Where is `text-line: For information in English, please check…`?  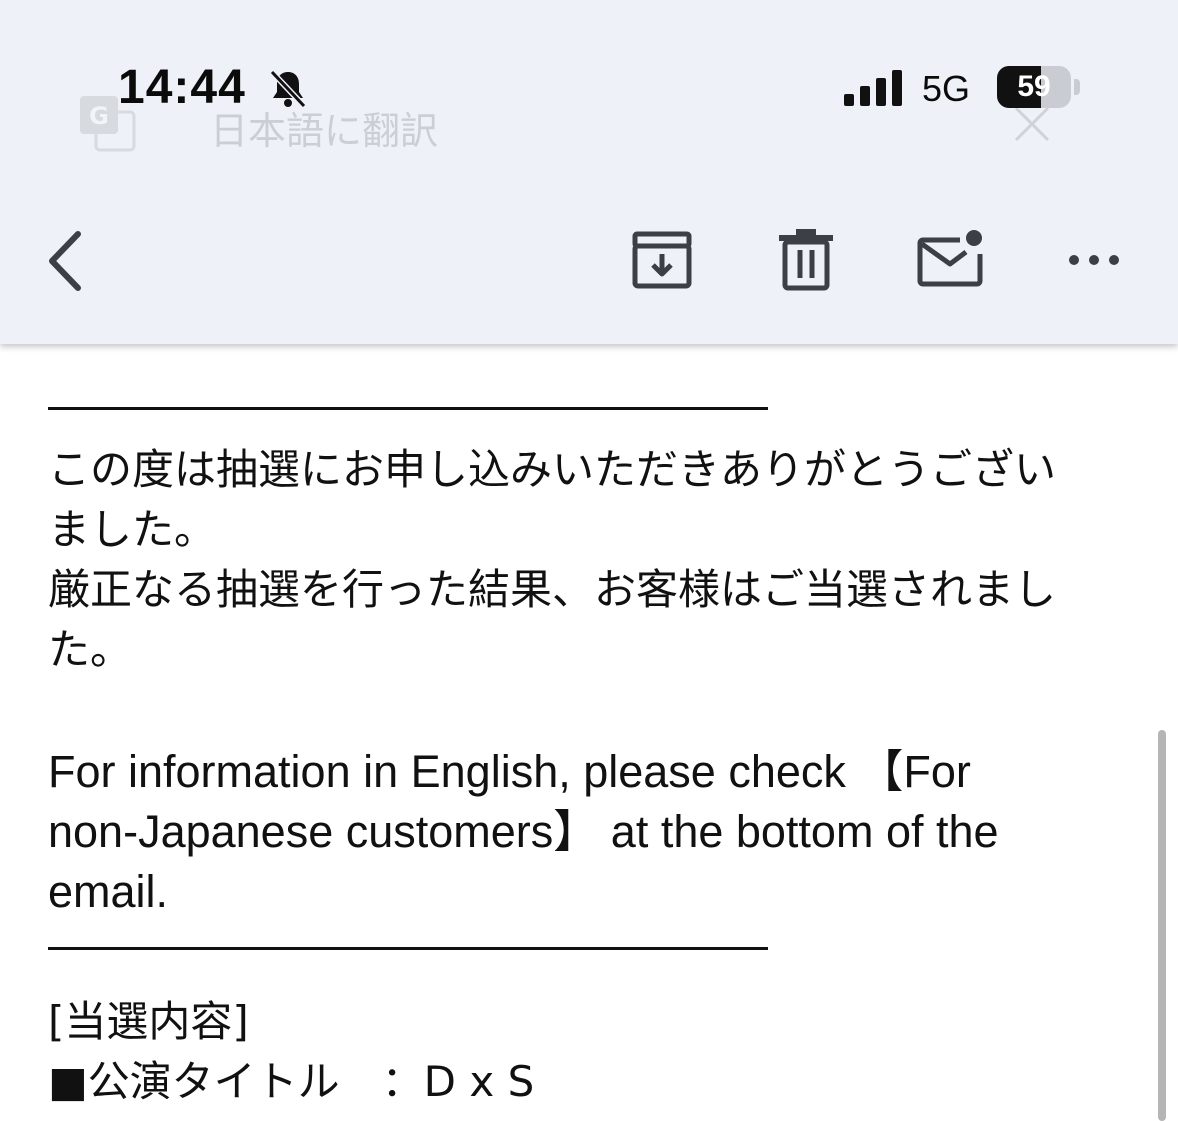
text-line: For information in English, please check… is located at coordinates (509, 771).